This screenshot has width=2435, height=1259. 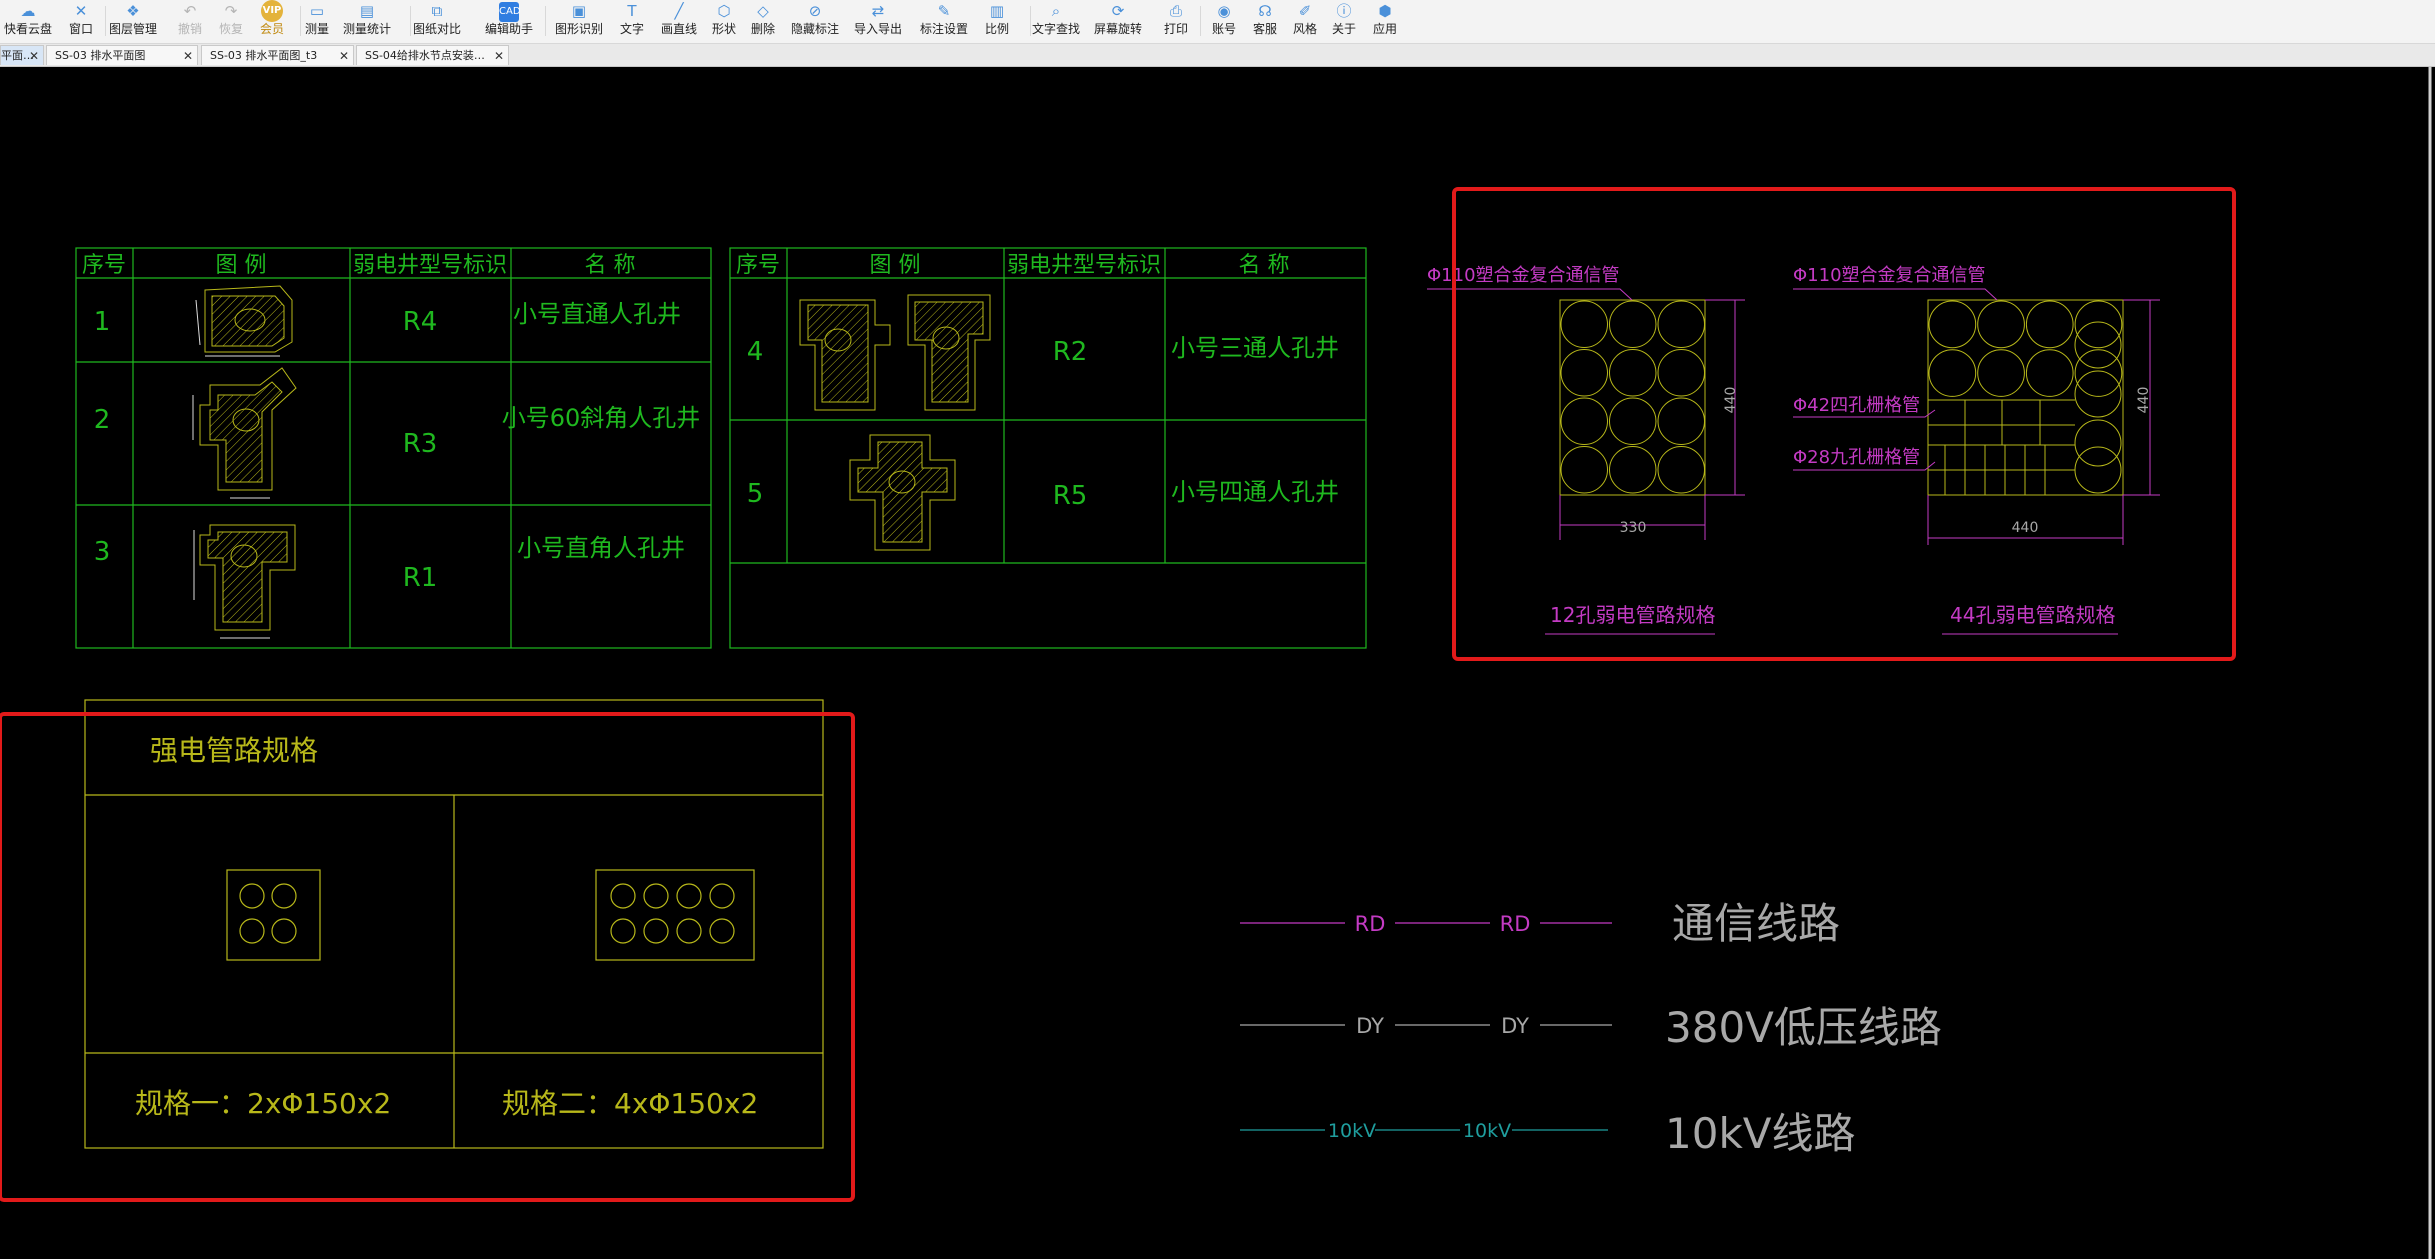 What do you see at coordinates (277, 55) in the screenshot?
I see `document-tab: SS-03 排水平面图_t3 ✕` at bounding box center [277, 55].